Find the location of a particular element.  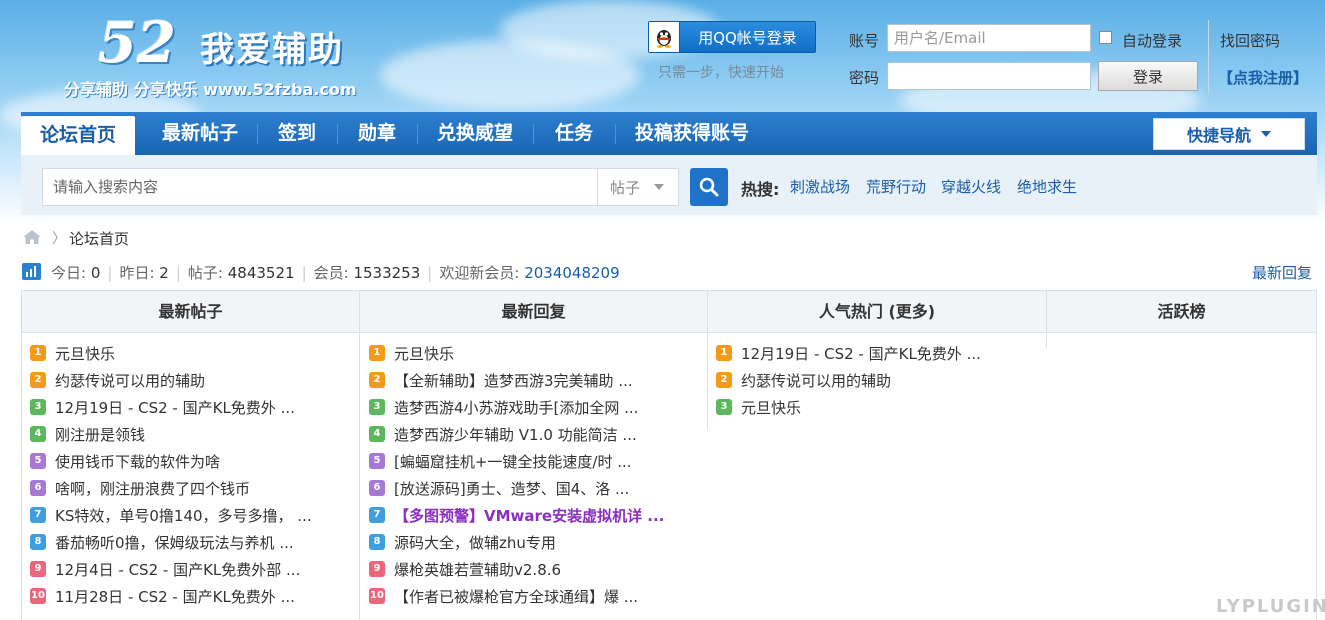

hot-search-link: 荒野行动 is located at coordinates (896, 186).